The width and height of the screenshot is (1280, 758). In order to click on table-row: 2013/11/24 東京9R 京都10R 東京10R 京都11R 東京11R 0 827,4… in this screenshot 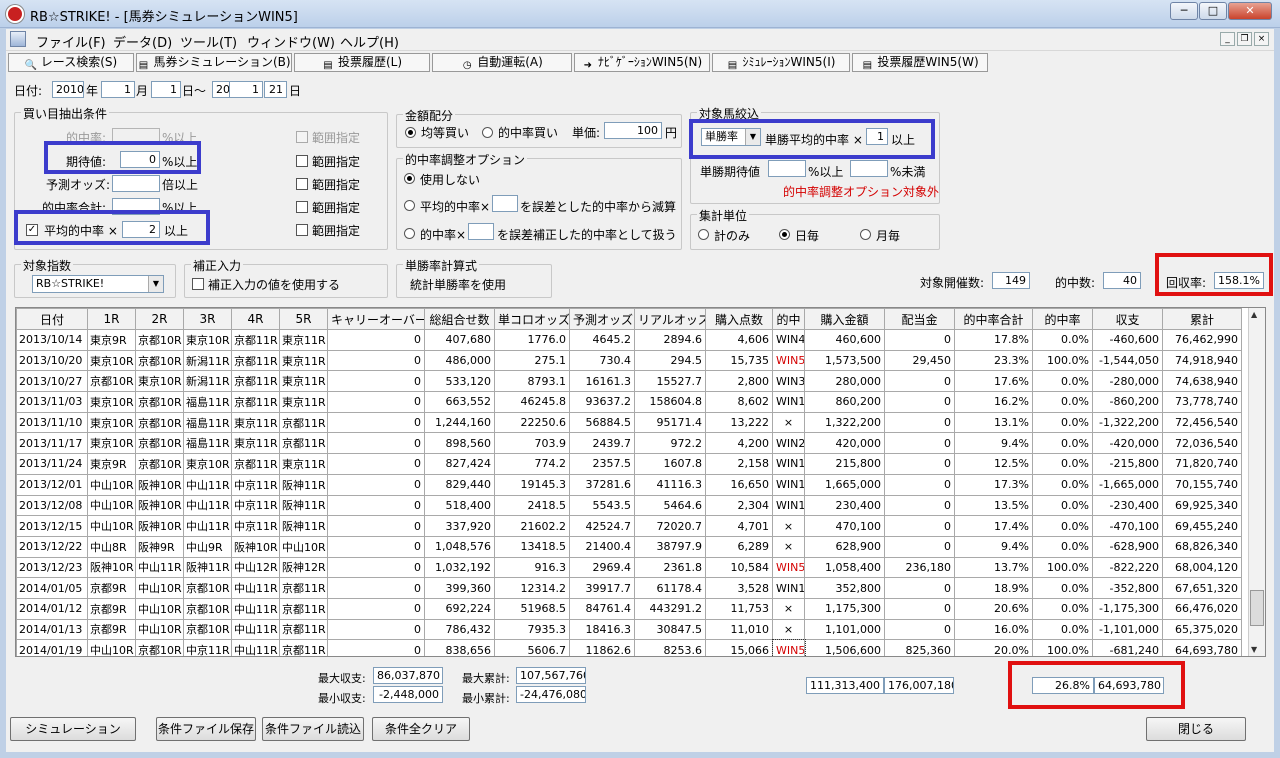, I will do `click(629, 464)`.